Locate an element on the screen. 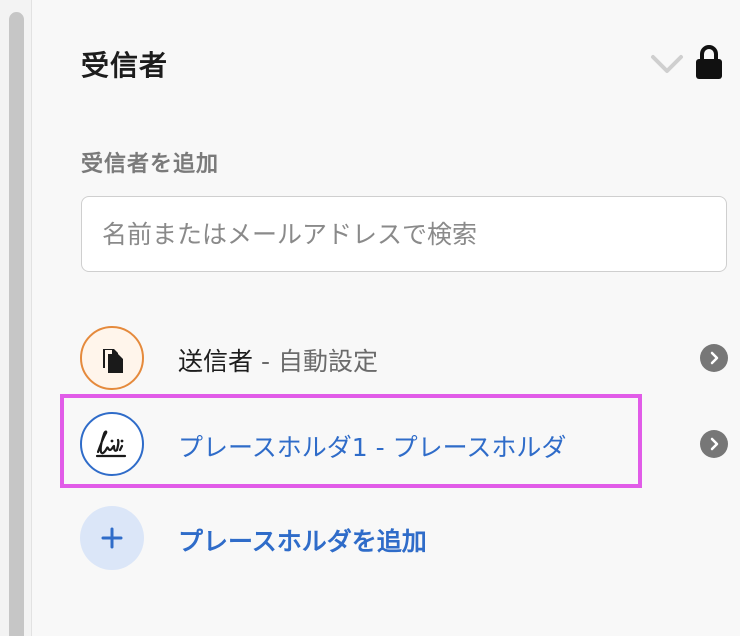 The width and height of the screenshot is (740, 636). signature-icon is located at coordinates (111, 444).